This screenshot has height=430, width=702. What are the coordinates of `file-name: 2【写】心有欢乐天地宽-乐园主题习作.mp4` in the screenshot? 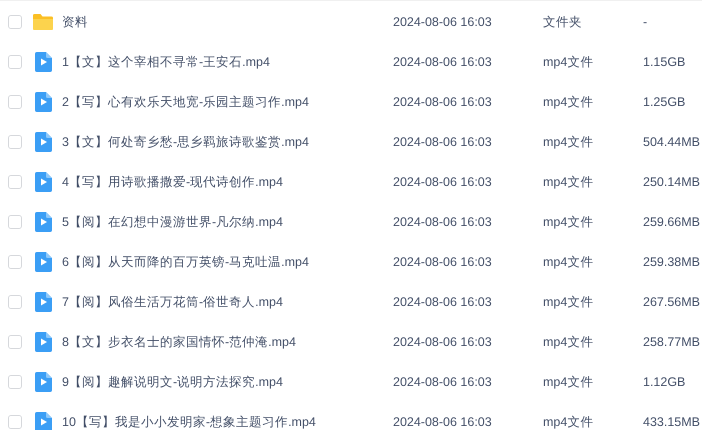 It's located at (227, 102).